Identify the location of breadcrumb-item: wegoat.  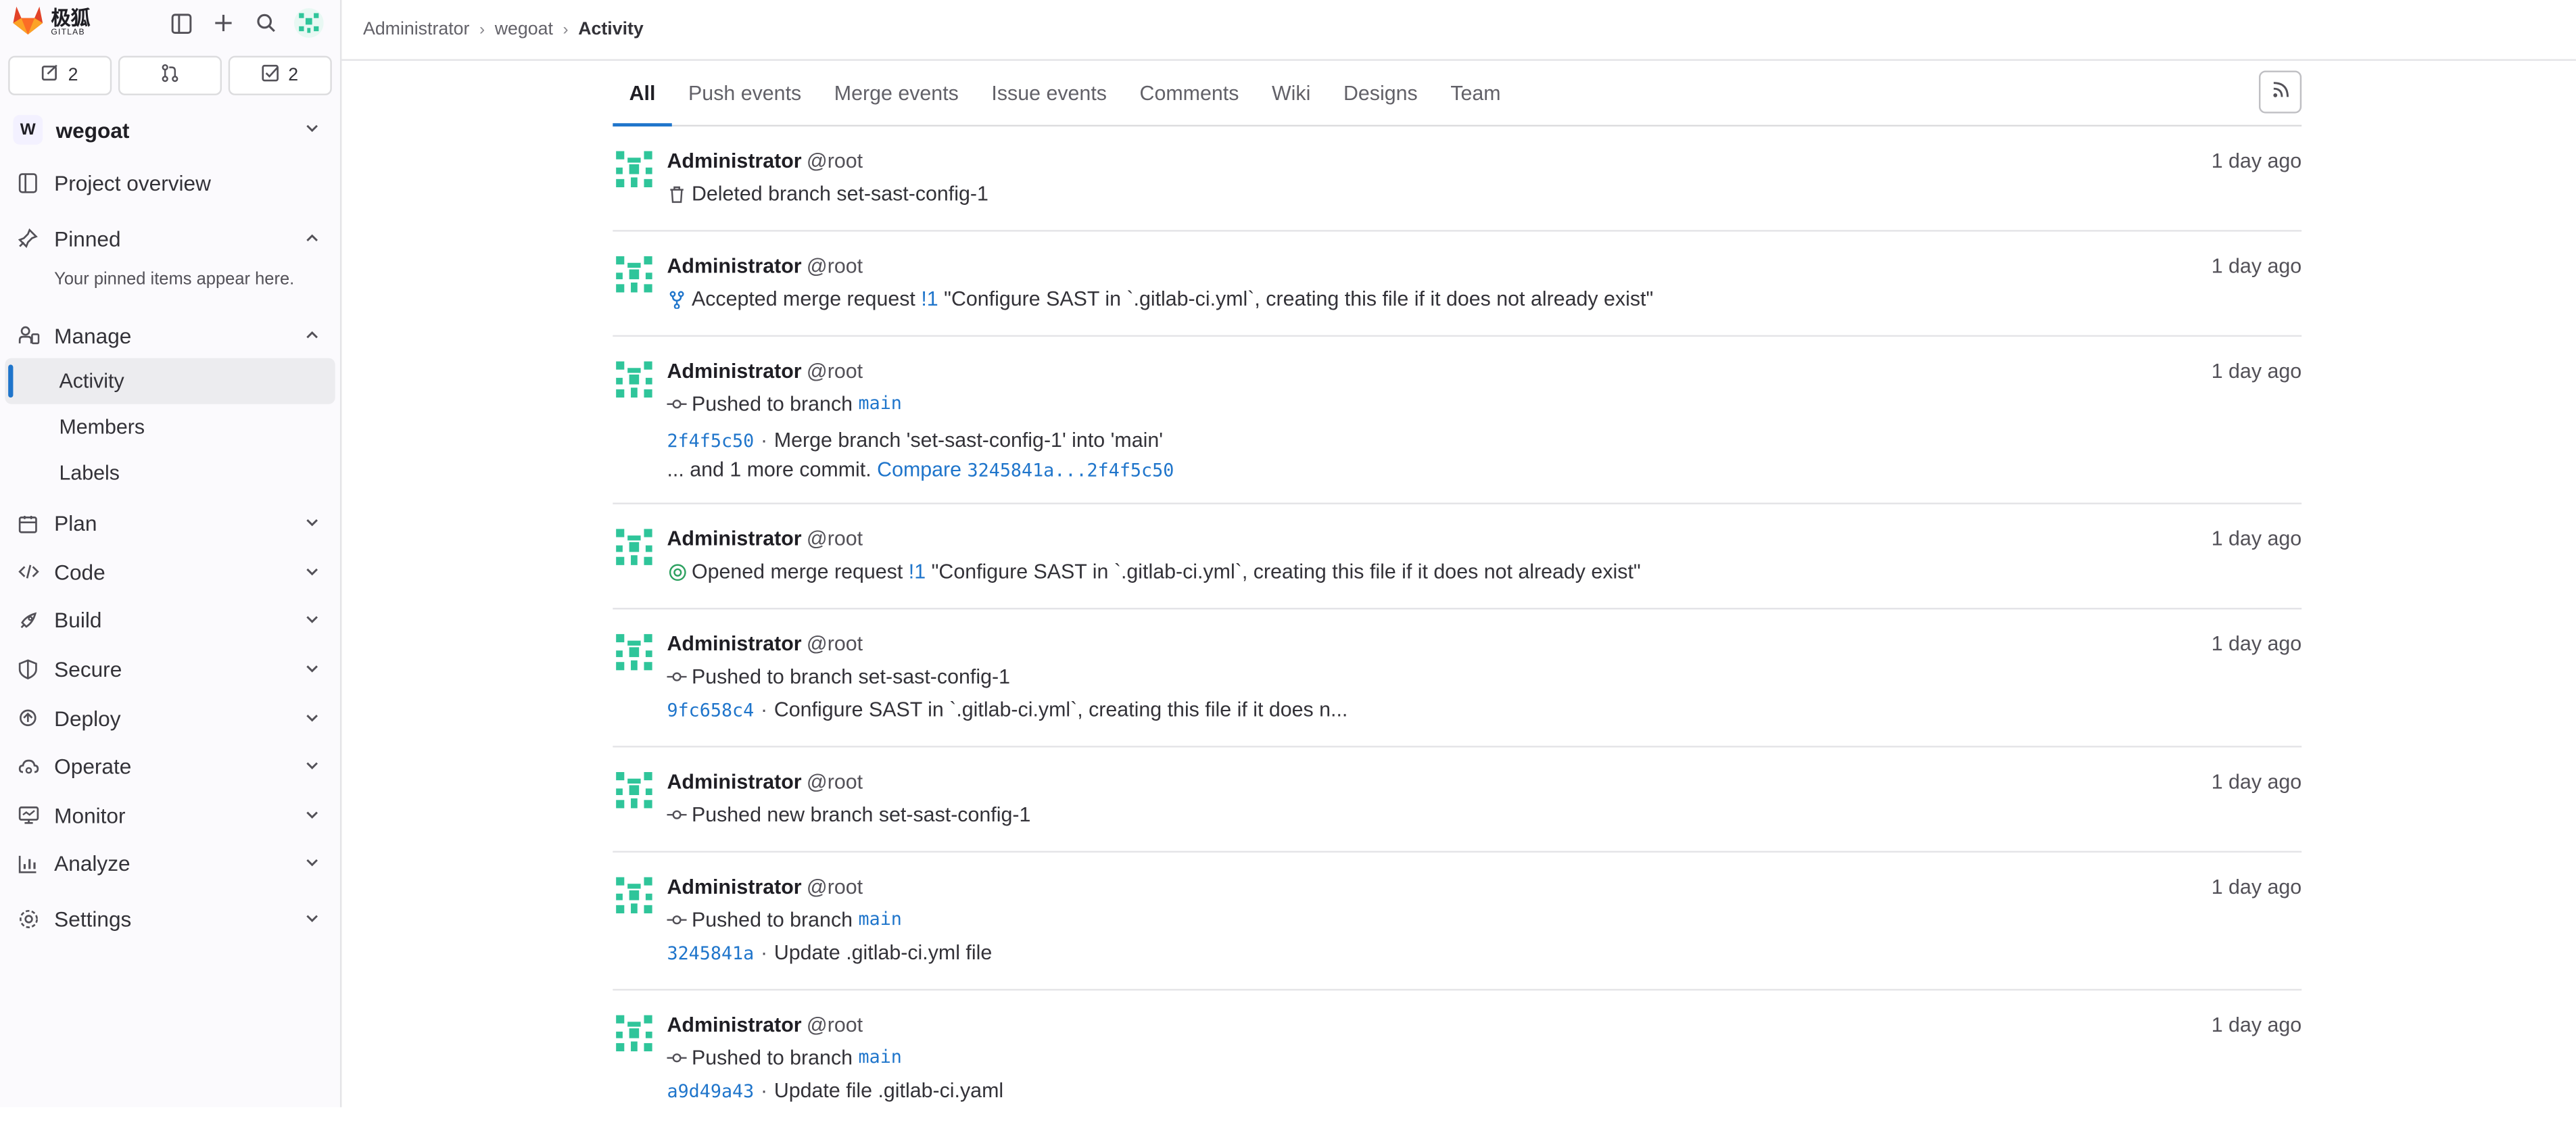
(524, 29).